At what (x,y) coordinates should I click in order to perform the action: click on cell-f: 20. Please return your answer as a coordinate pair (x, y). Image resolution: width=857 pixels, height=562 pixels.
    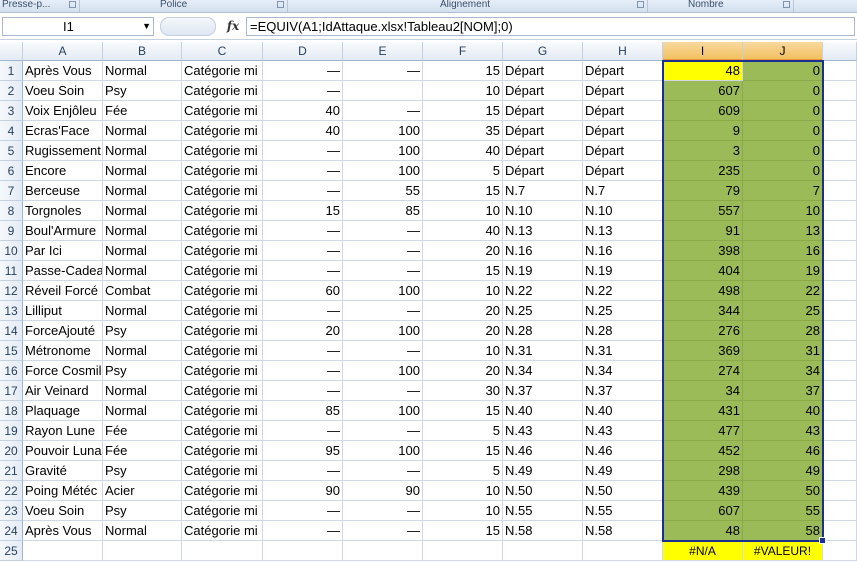
    Looking at the image, I should click on (463, 371).